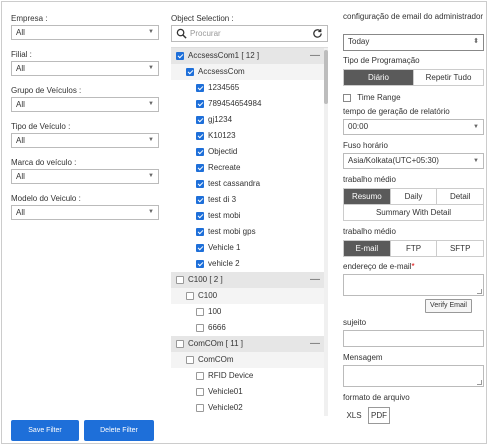 Image resolution: width=489 pixels, height=446 pixels. I want to click on tree-scrollbar-thumb, so click(326, 77).